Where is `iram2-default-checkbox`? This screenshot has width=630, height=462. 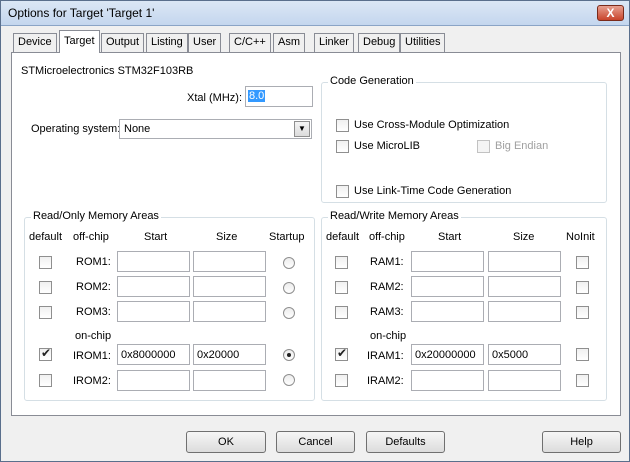
iram2-default-checkbox is located at coordinates (341, 380).